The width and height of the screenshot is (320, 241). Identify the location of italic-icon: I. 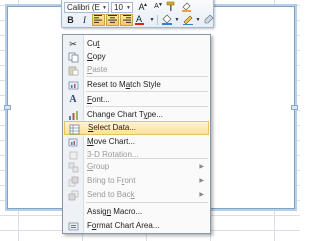
(84, 19).